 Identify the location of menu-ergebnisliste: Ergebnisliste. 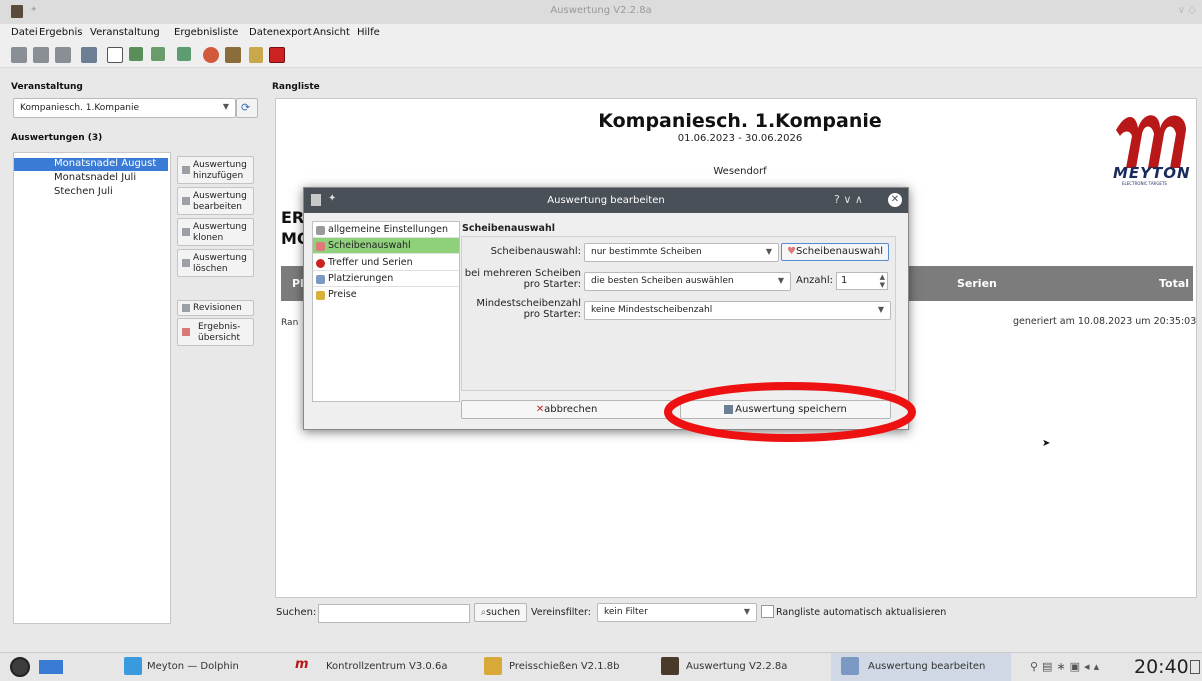
(206, 32).